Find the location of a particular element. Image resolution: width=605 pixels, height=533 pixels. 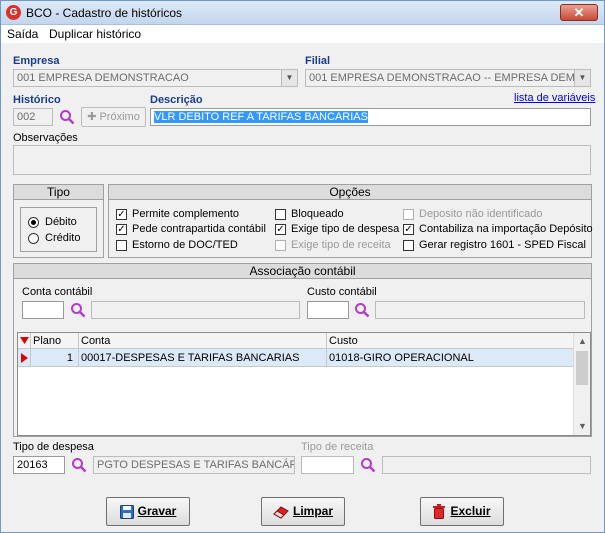

close-button: ✕ is located at coordinates (579, 12).